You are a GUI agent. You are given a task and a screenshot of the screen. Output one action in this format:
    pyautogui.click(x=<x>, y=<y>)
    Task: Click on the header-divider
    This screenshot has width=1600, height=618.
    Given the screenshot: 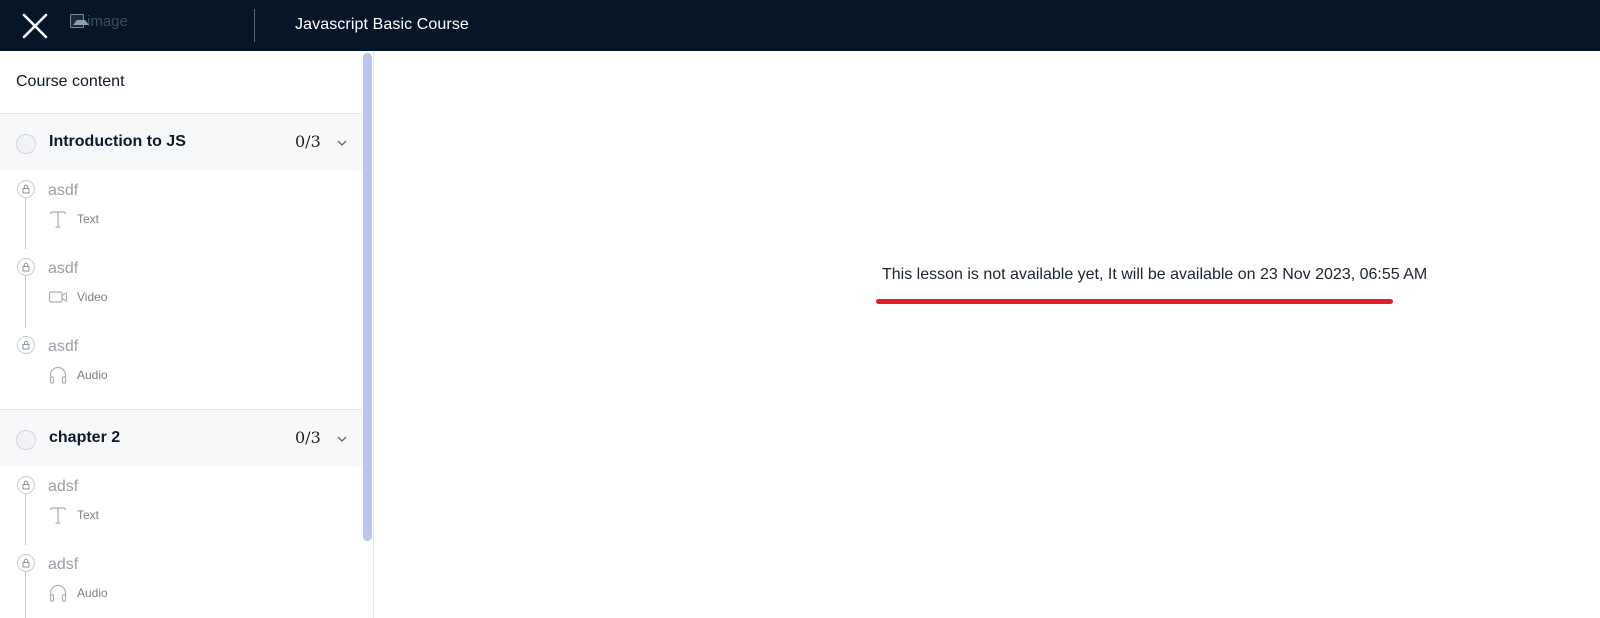 What is the action you would take?
    pyautogui.click(x=254, y=25)
    